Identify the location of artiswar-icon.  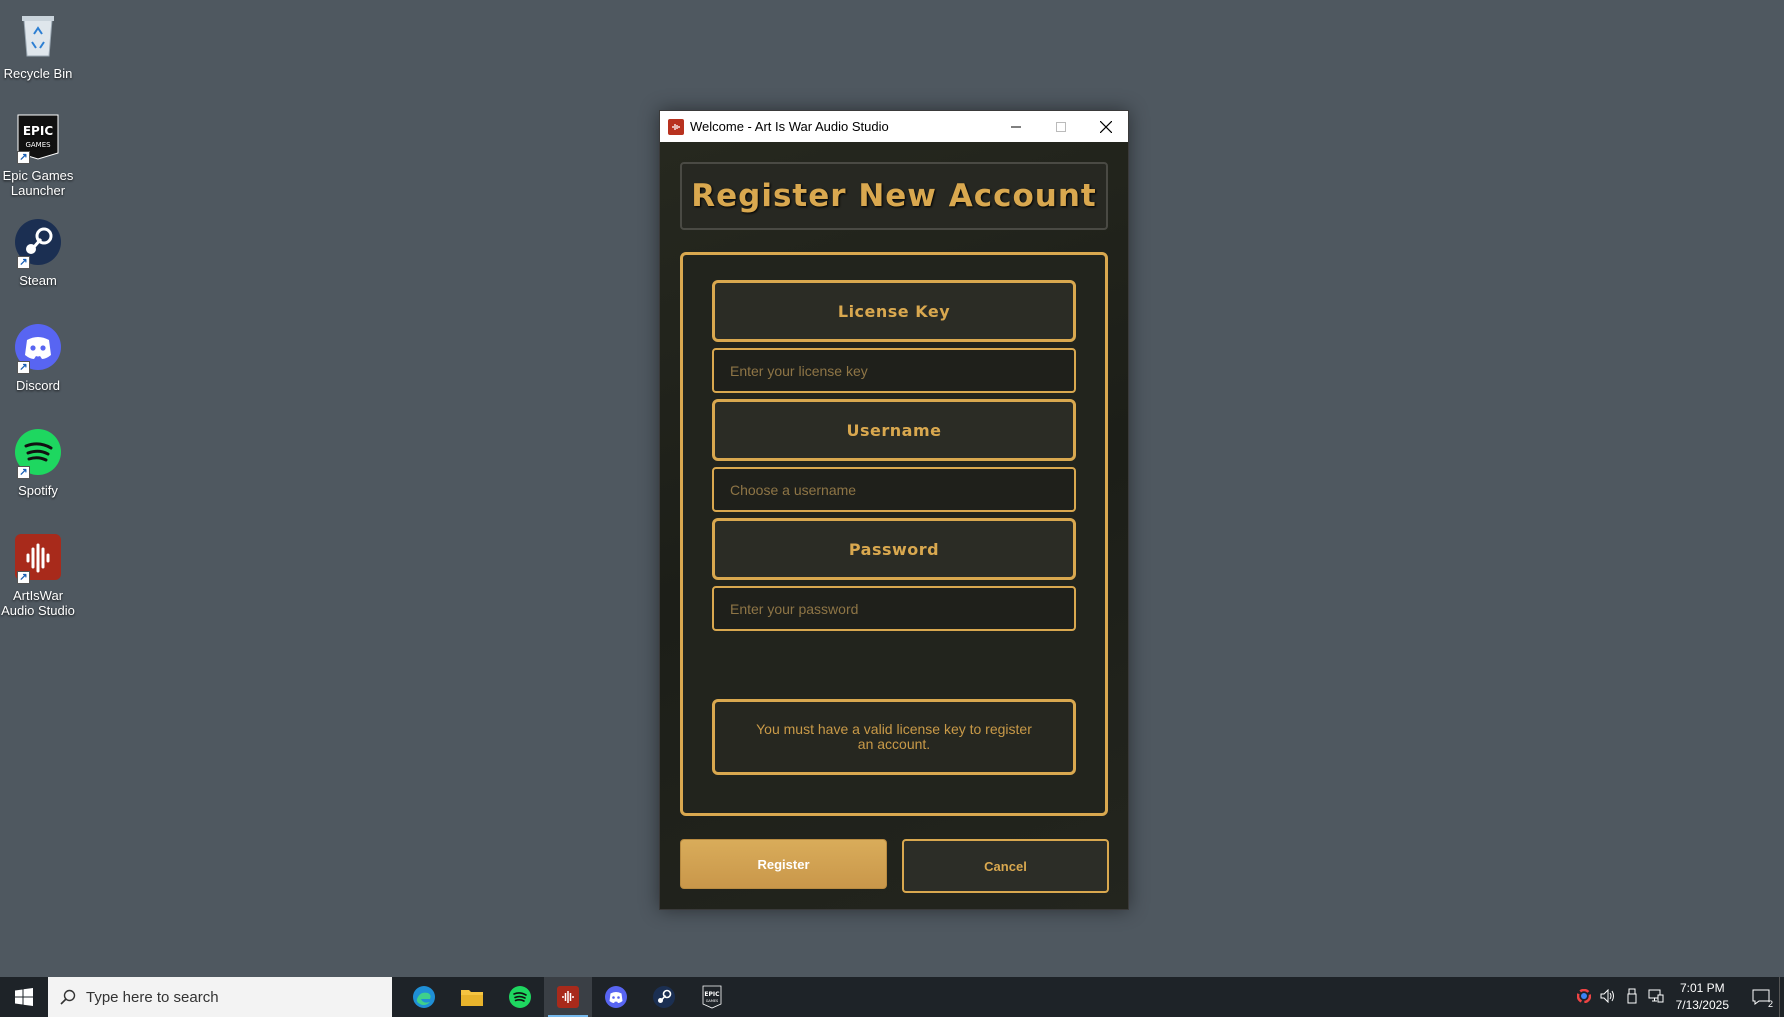
(568, 997).